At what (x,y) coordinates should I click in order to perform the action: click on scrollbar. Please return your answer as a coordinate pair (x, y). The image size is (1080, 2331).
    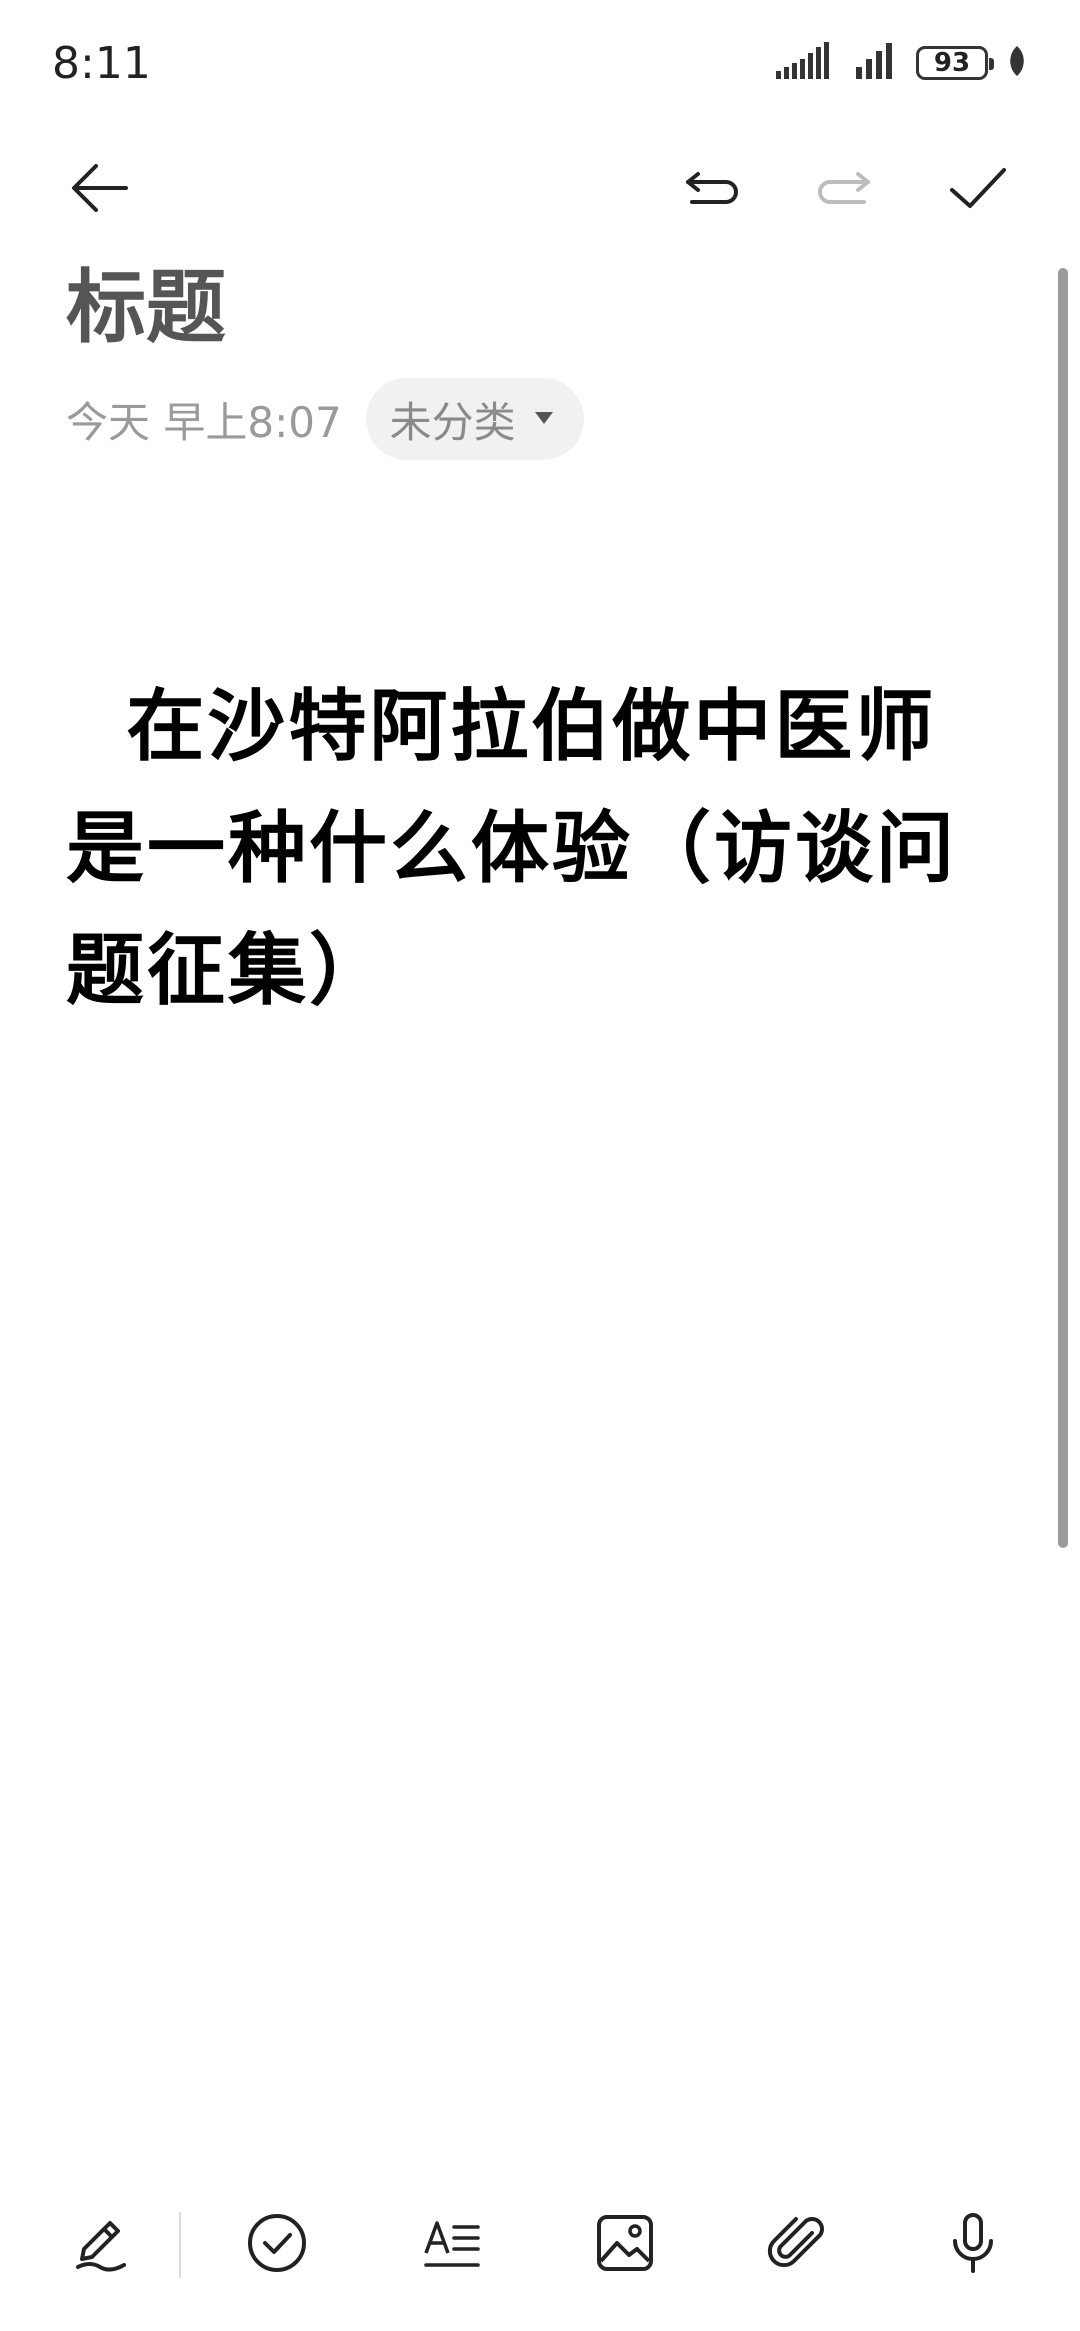
    Looking at the image, I should click on (1063, 908).